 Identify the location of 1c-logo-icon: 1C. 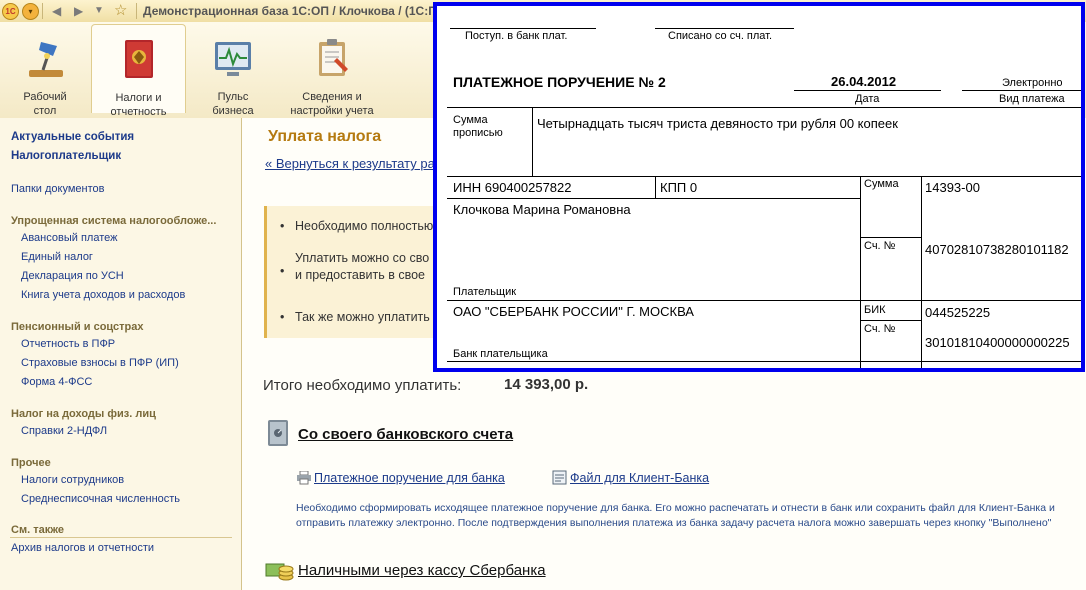
(10, 11).